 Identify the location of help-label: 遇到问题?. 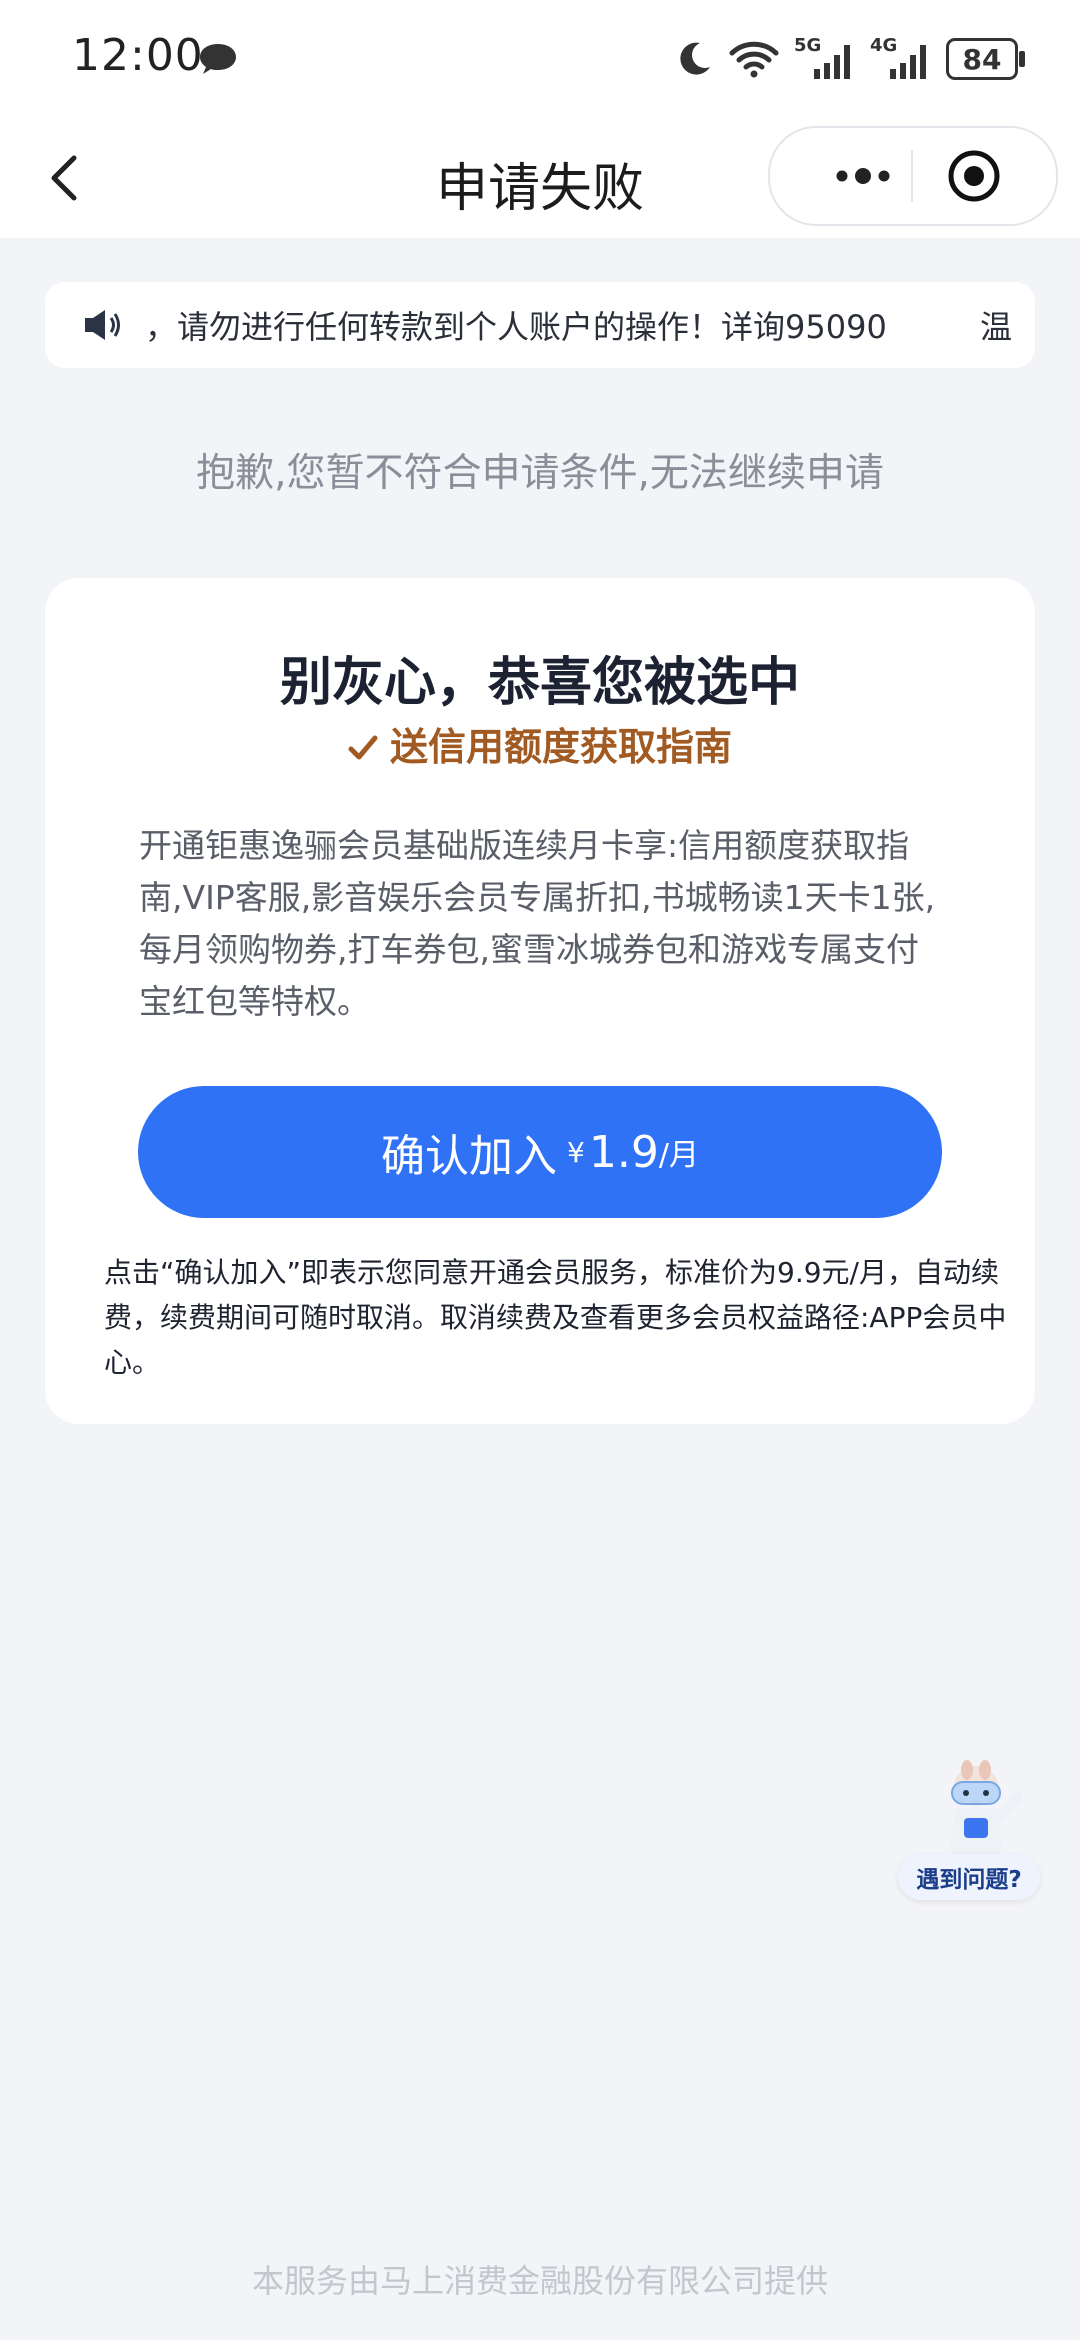
(969, 1877).